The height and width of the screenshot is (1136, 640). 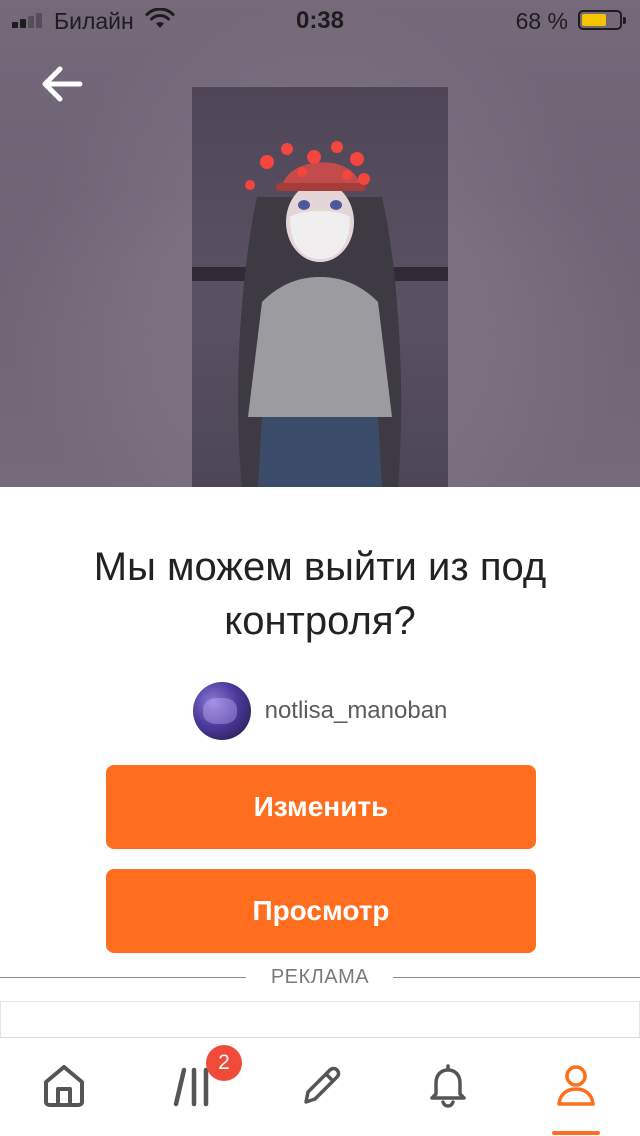 What do you see at coordinates (320, 594) in the screenshot?
I see `story-title: Мы можем выйти из под контроля?` at bounding box center [320, 594].